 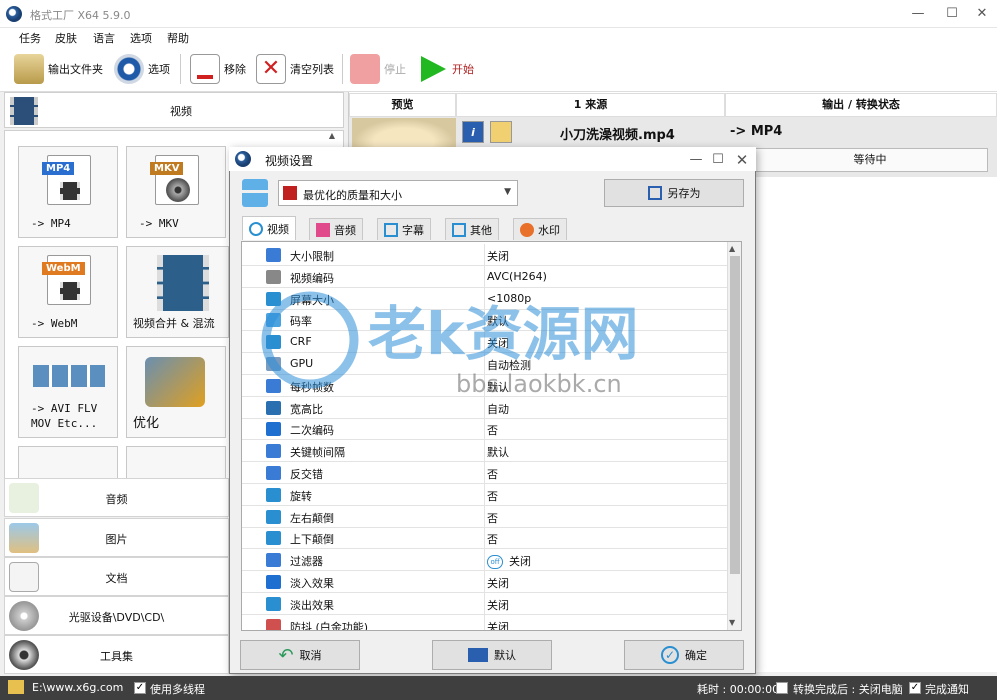 What do you see at coordinates (485, 342) in the screenshot?
I see `property-row: CRF 关闭` at bounding box center [485, 342].